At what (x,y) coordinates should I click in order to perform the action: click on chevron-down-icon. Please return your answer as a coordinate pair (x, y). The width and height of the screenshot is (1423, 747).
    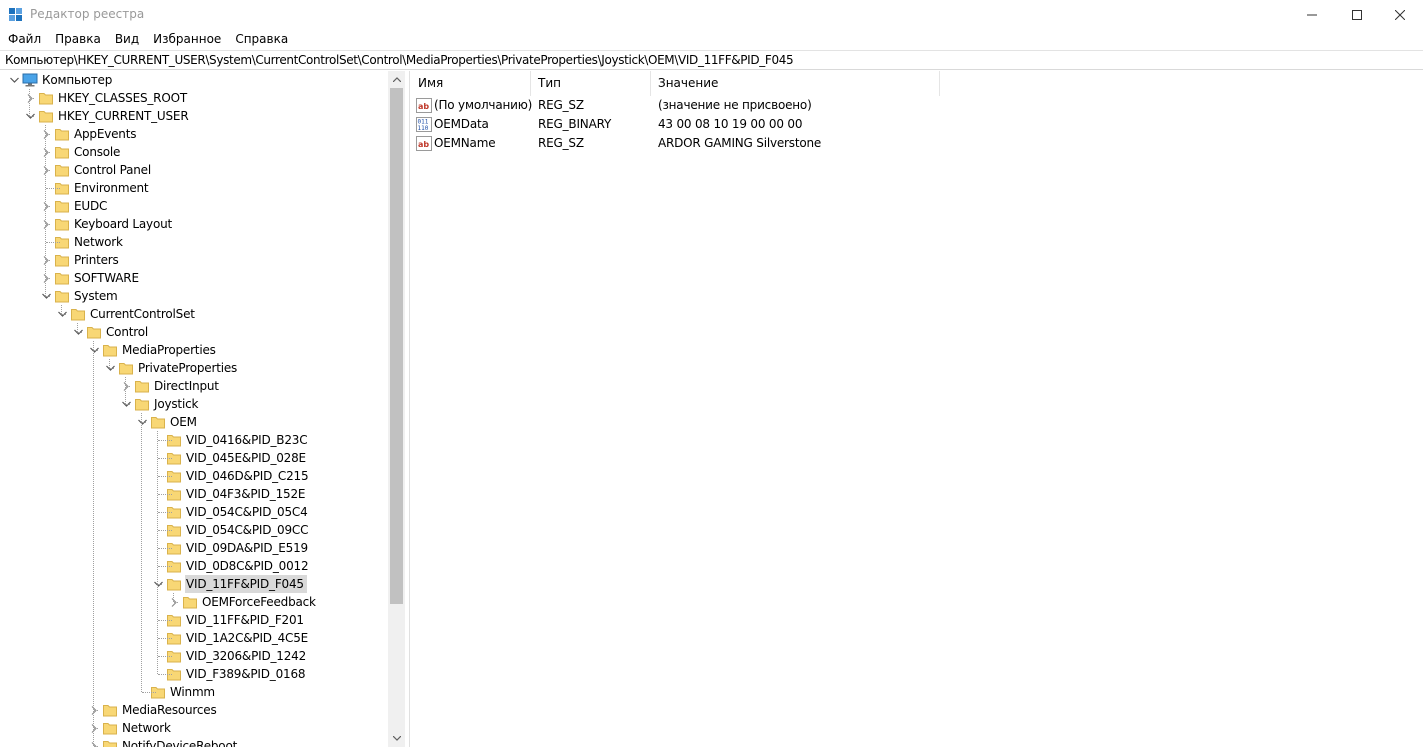
    Looking at the image, I should click on (14, 80).